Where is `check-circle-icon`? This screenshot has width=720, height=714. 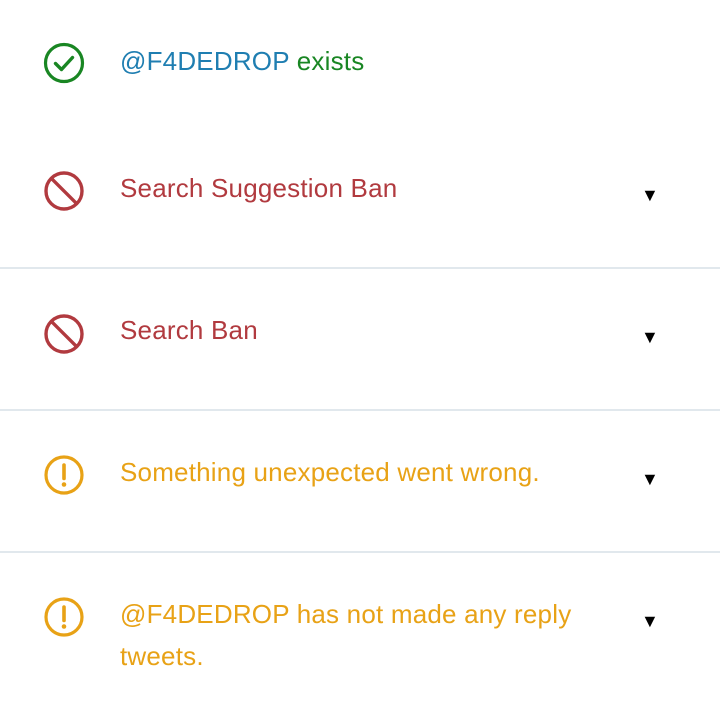 check-circle-icon is located at coordinates (64, 63).